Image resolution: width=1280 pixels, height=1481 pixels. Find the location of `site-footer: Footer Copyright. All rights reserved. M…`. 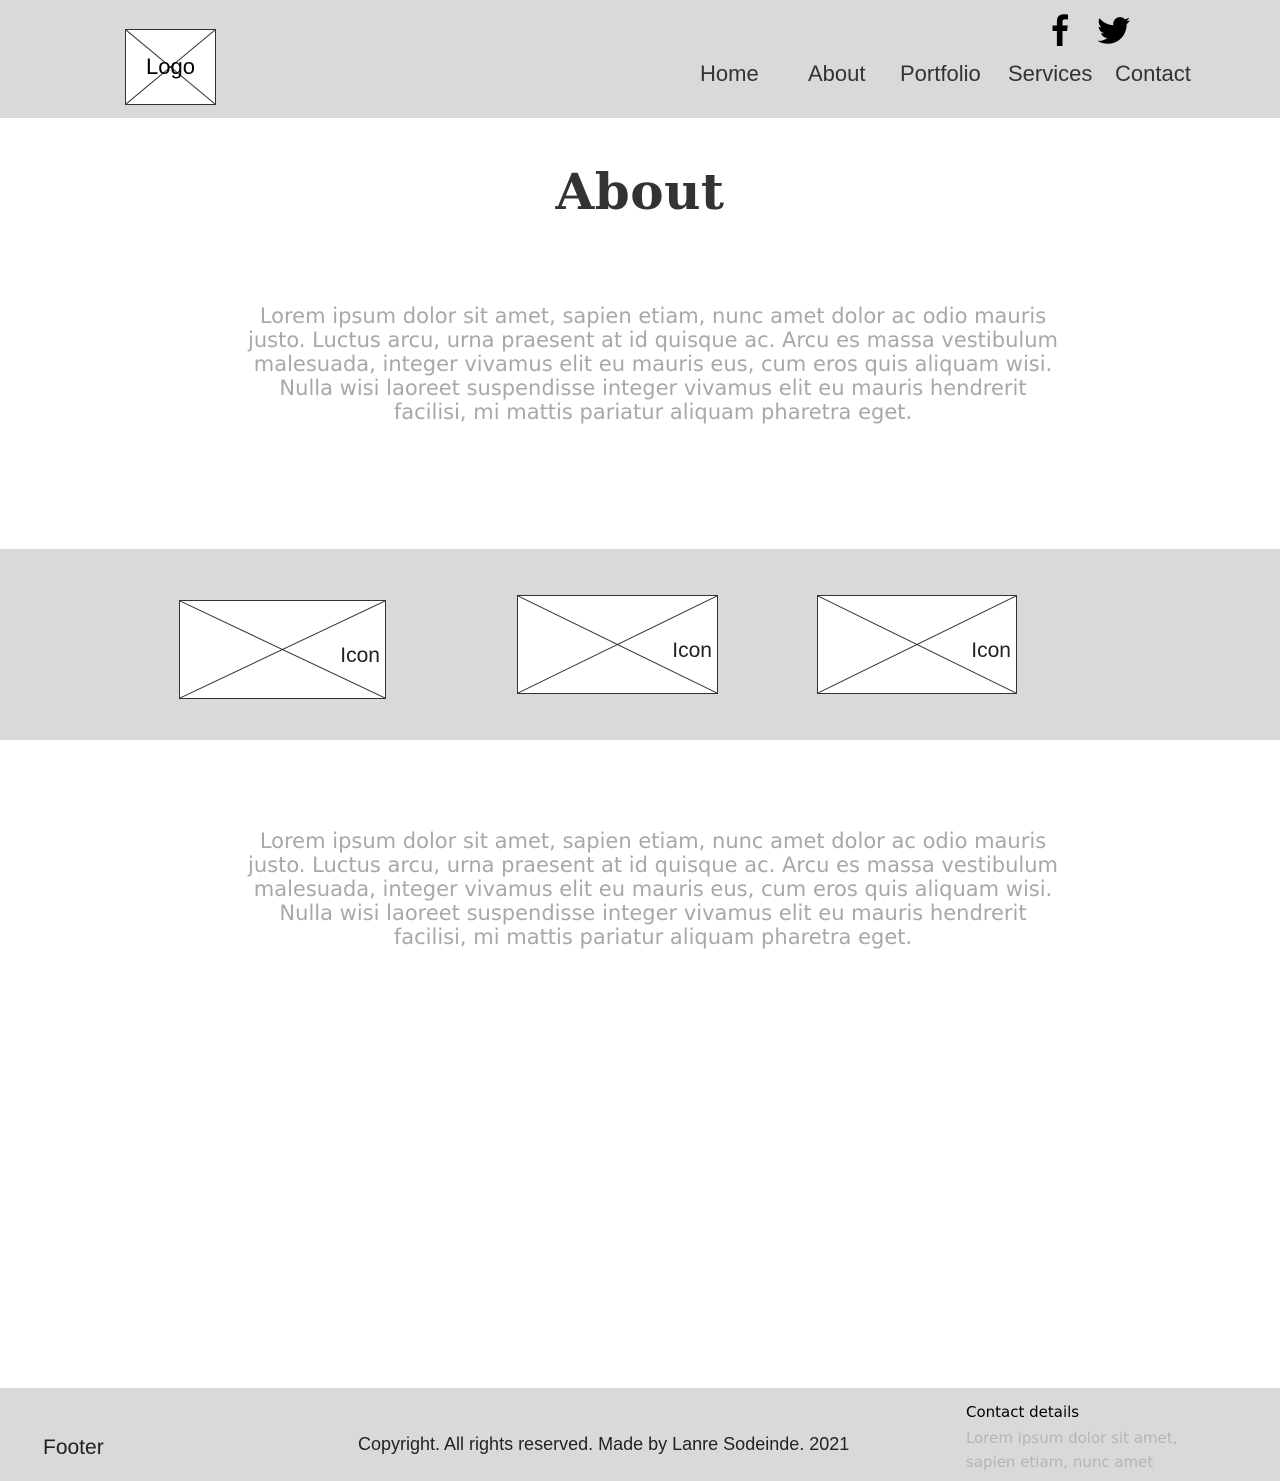

site-footer: Footer Copyright. All rights reserved. M… is located at coordinates (640, 1434).